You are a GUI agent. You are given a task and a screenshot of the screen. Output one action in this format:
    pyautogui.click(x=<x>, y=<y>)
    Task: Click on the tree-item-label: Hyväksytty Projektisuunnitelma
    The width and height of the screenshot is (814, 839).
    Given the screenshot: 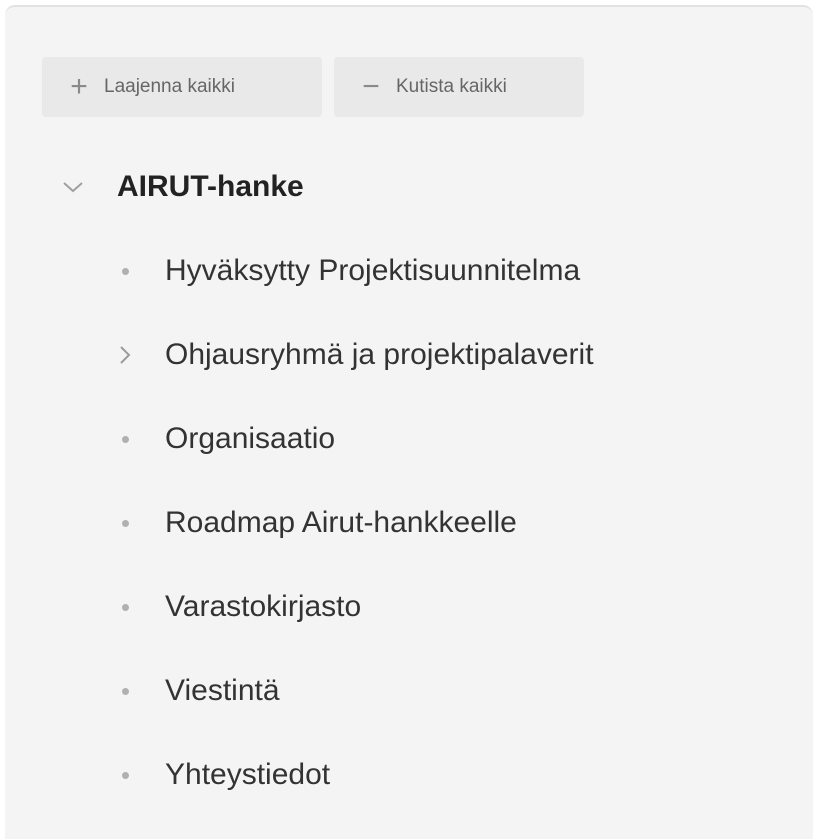 What is the action you would take?
    pyautogui.click(x=372, y=271)
    